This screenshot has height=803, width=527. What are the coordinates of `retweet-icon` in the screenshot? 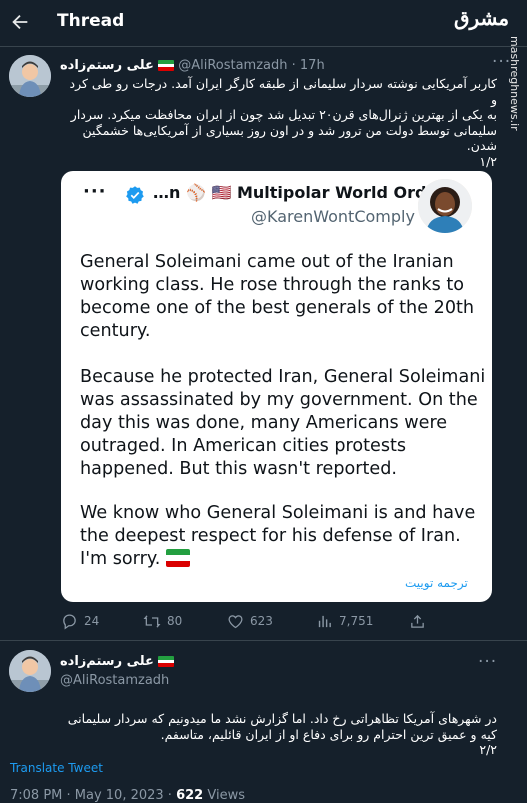 It's located at (152, 621).